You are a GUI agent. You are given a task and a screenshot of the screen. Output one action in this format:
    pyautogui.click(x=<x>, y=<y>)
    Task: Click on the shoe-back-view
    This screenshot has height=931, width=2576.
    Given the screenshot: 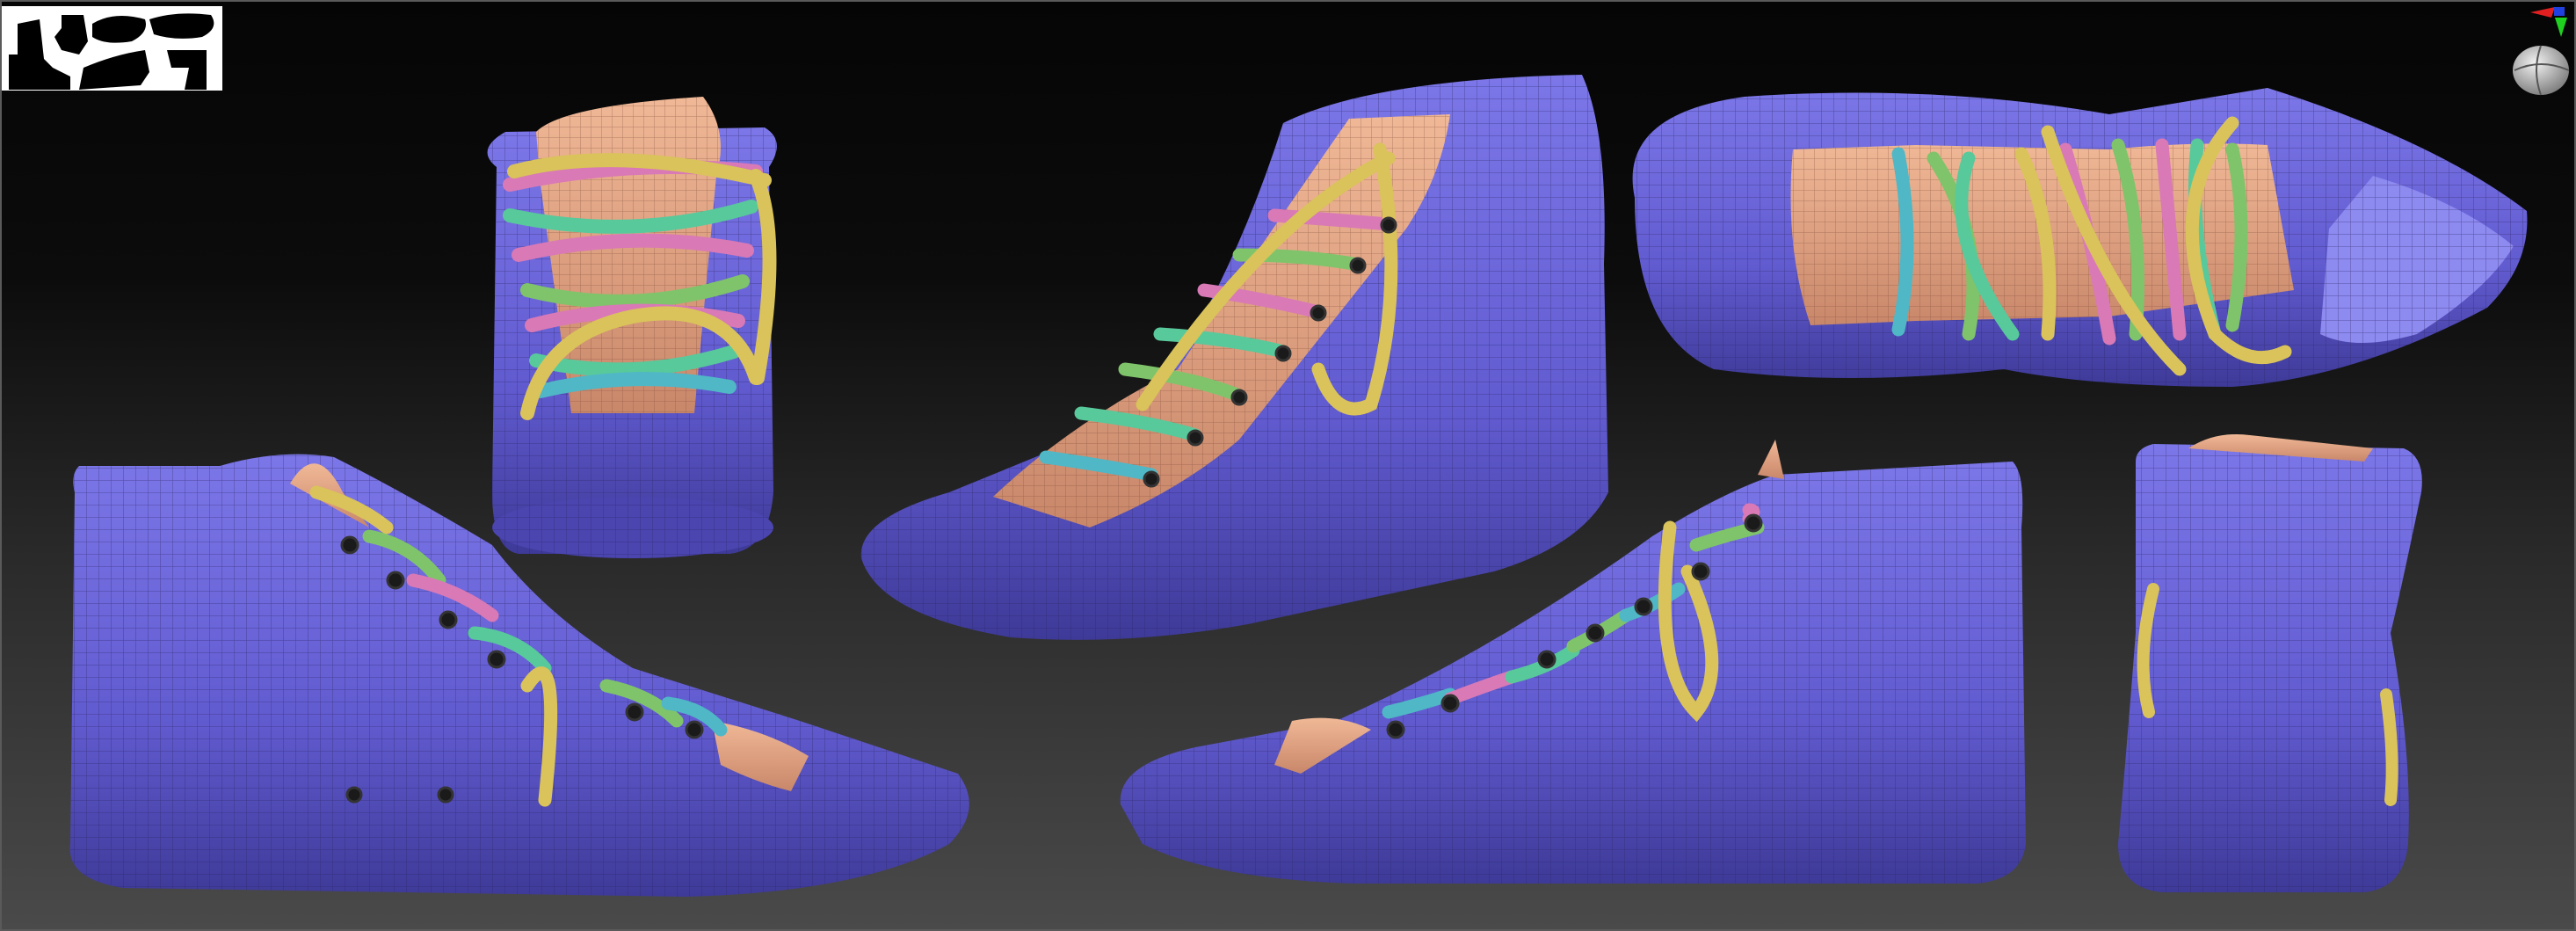 What is the action you would take?
    pyautogui.click(x=2270, y=663)
    